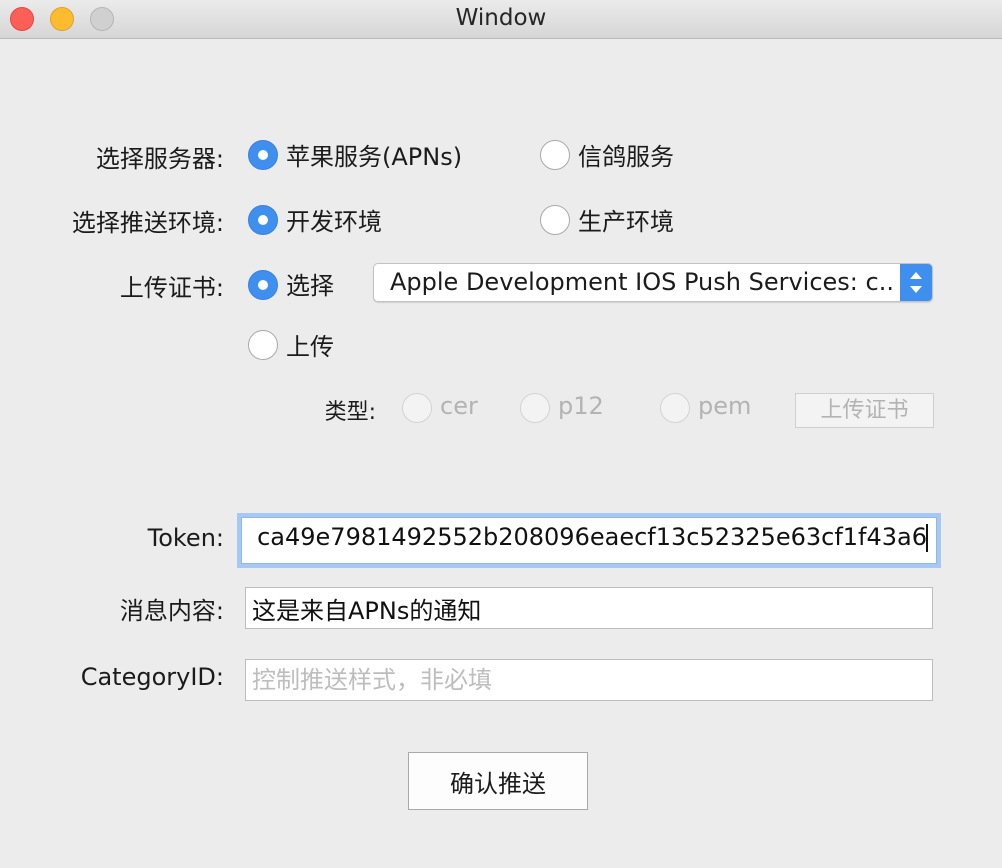  What do you see at coordinates (417, 408) in the screenshot?
I see `radio-type-cer` at bounding box center [417, 408].